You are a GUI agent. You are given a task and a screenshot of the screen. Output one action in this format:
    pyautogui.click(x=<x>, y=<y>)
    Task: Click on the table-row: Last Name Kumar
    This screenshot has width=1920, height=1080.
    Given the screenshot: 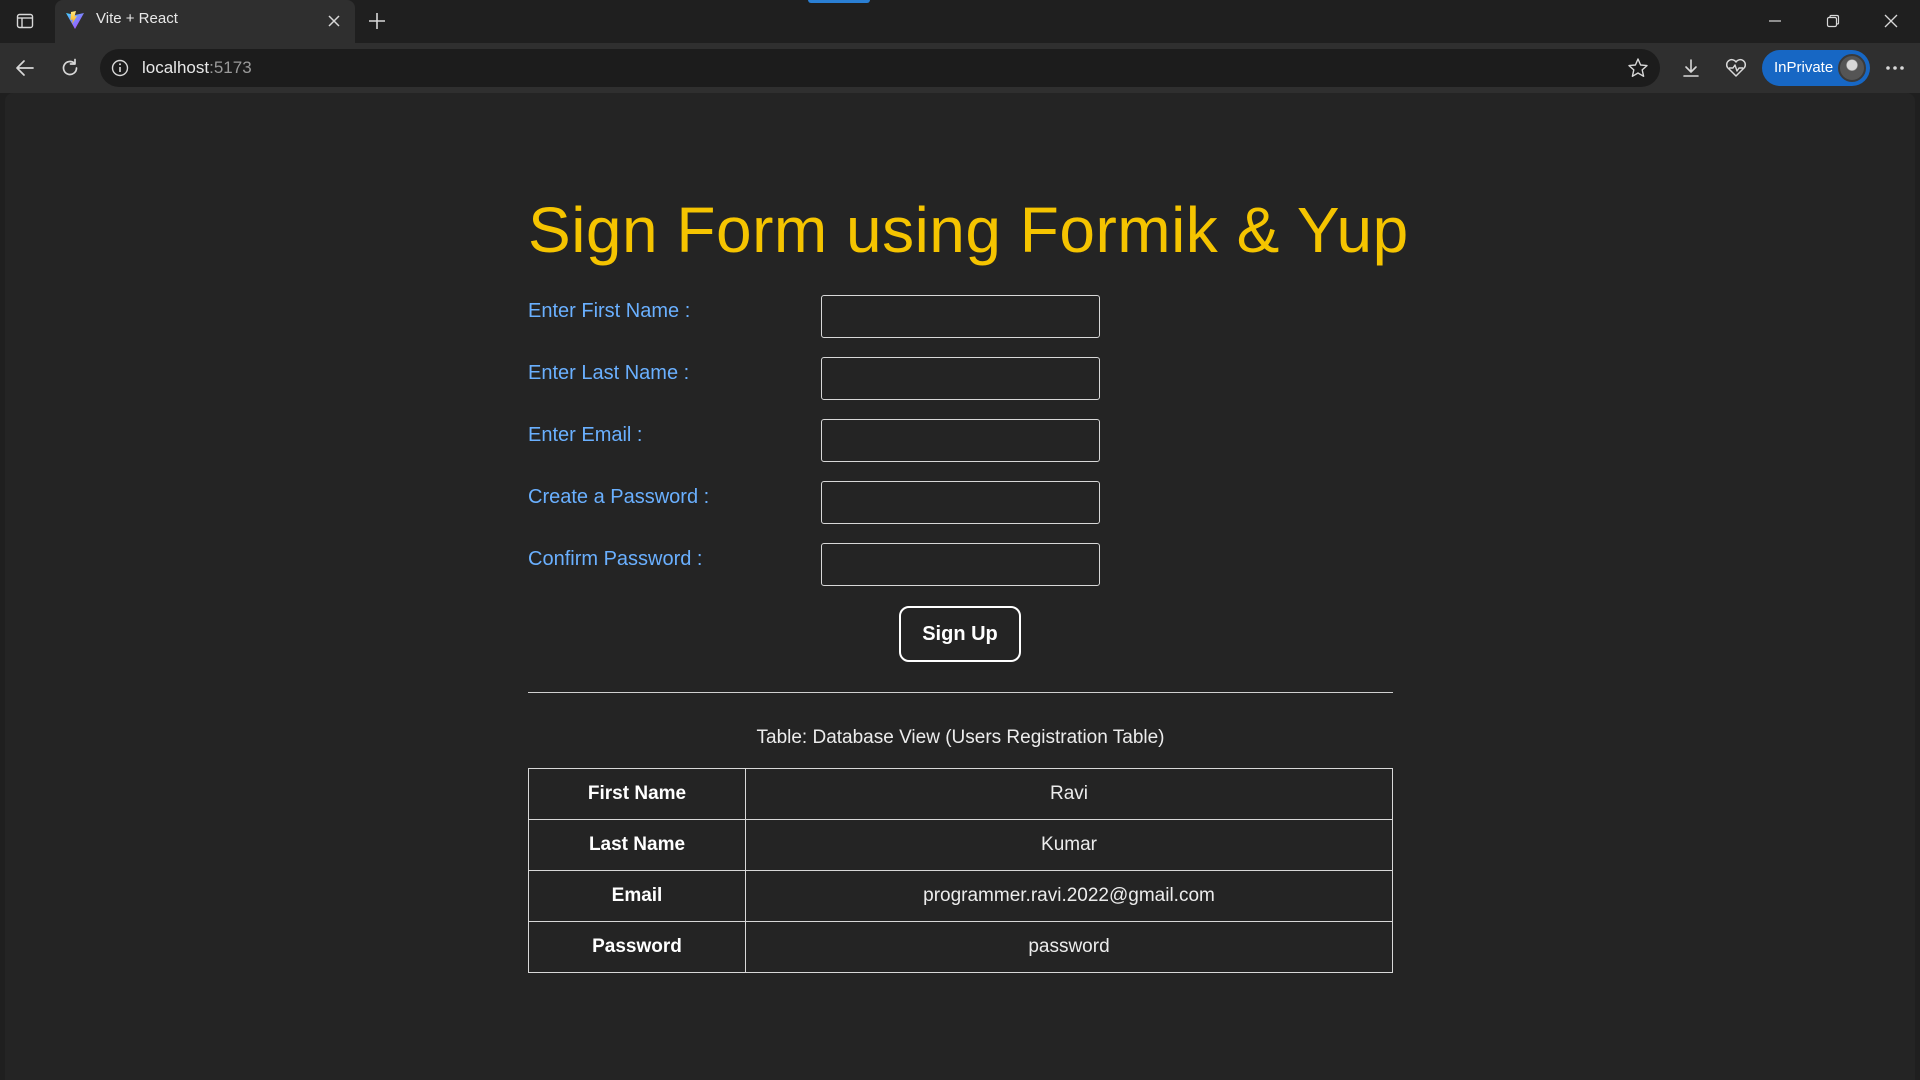 What is the action you would take?
    pyautogui.click(x=960, y=845)
    